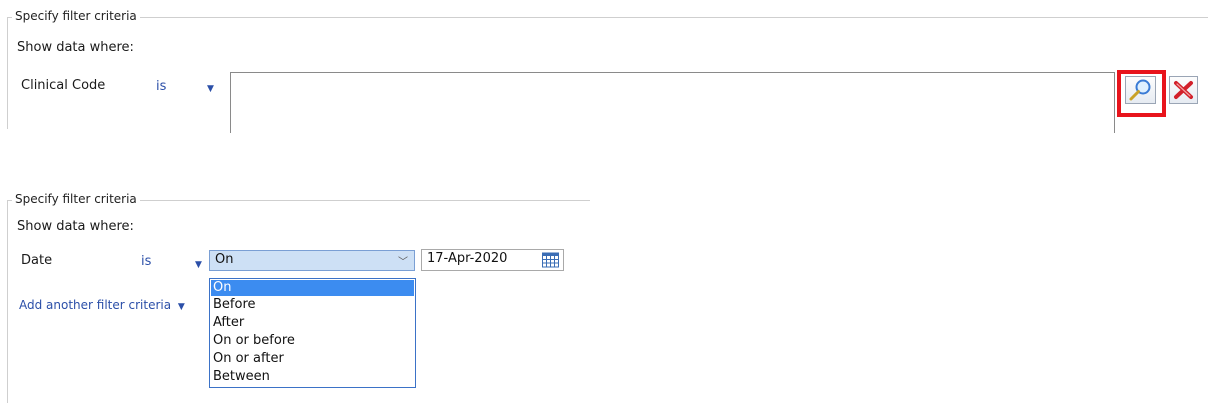 The width and height of the screenshot is (1208, 403). I want to click on date-value: 17-Apr-2020, so click(467, 258).